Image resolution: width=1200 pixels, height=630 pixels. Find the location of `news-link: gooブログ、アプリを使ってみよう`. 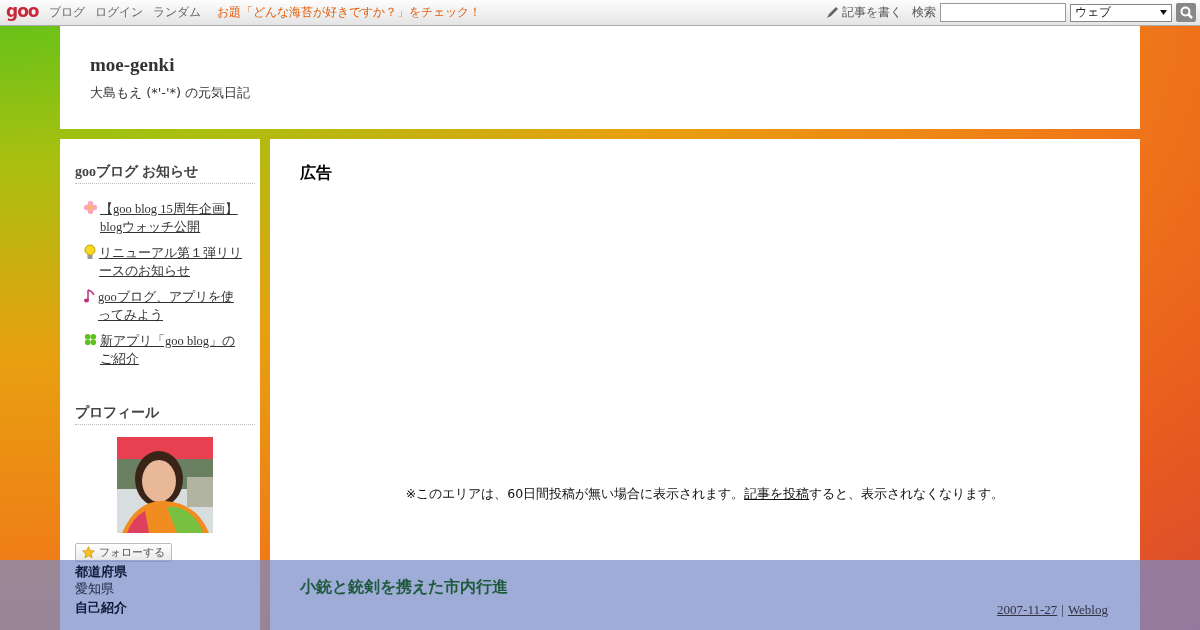

news-link: gooブログ、アプリを使ってみよう is located at coordinates (172, 306).